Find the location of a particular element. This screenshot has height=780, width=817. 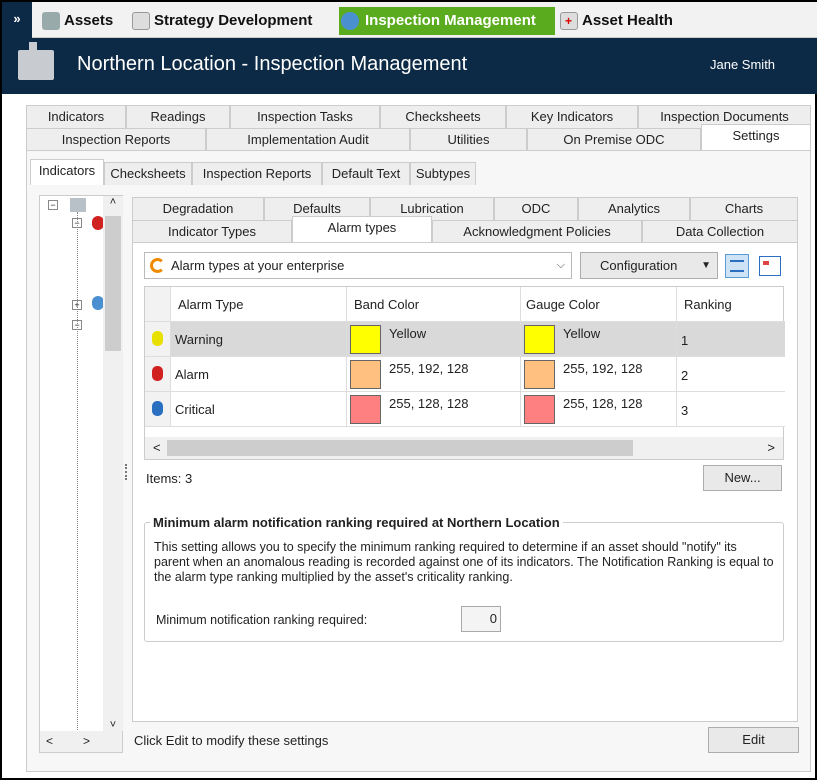

tab-data-collection: Data Collection is located at coordinates (720, 231).